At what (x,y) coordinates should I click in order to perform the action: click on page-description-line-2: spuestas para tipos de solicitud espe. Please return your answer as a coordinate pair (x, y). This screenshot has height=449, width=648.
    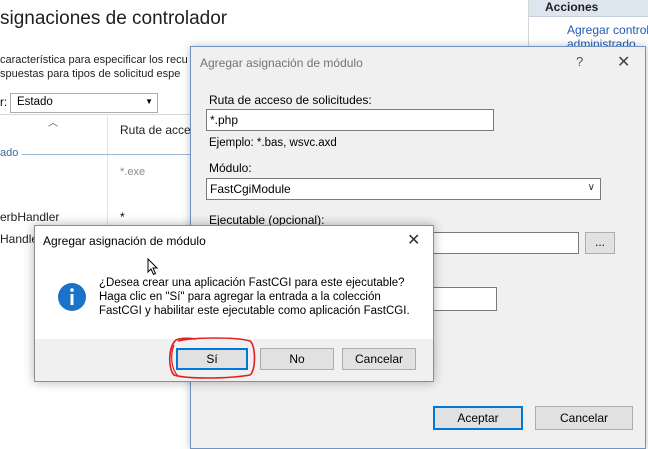
    Looking at the image, I should click on (90, 74).